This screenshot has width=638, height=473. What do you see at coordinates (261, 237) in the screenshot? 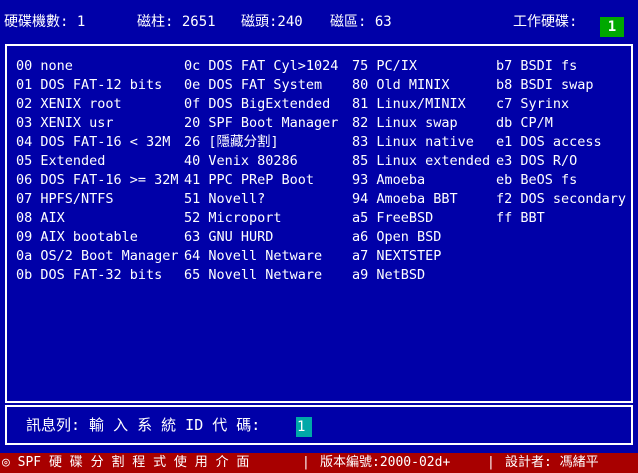
I see `type-item: 63 GNU HURD` at bounding box center [261, 237].